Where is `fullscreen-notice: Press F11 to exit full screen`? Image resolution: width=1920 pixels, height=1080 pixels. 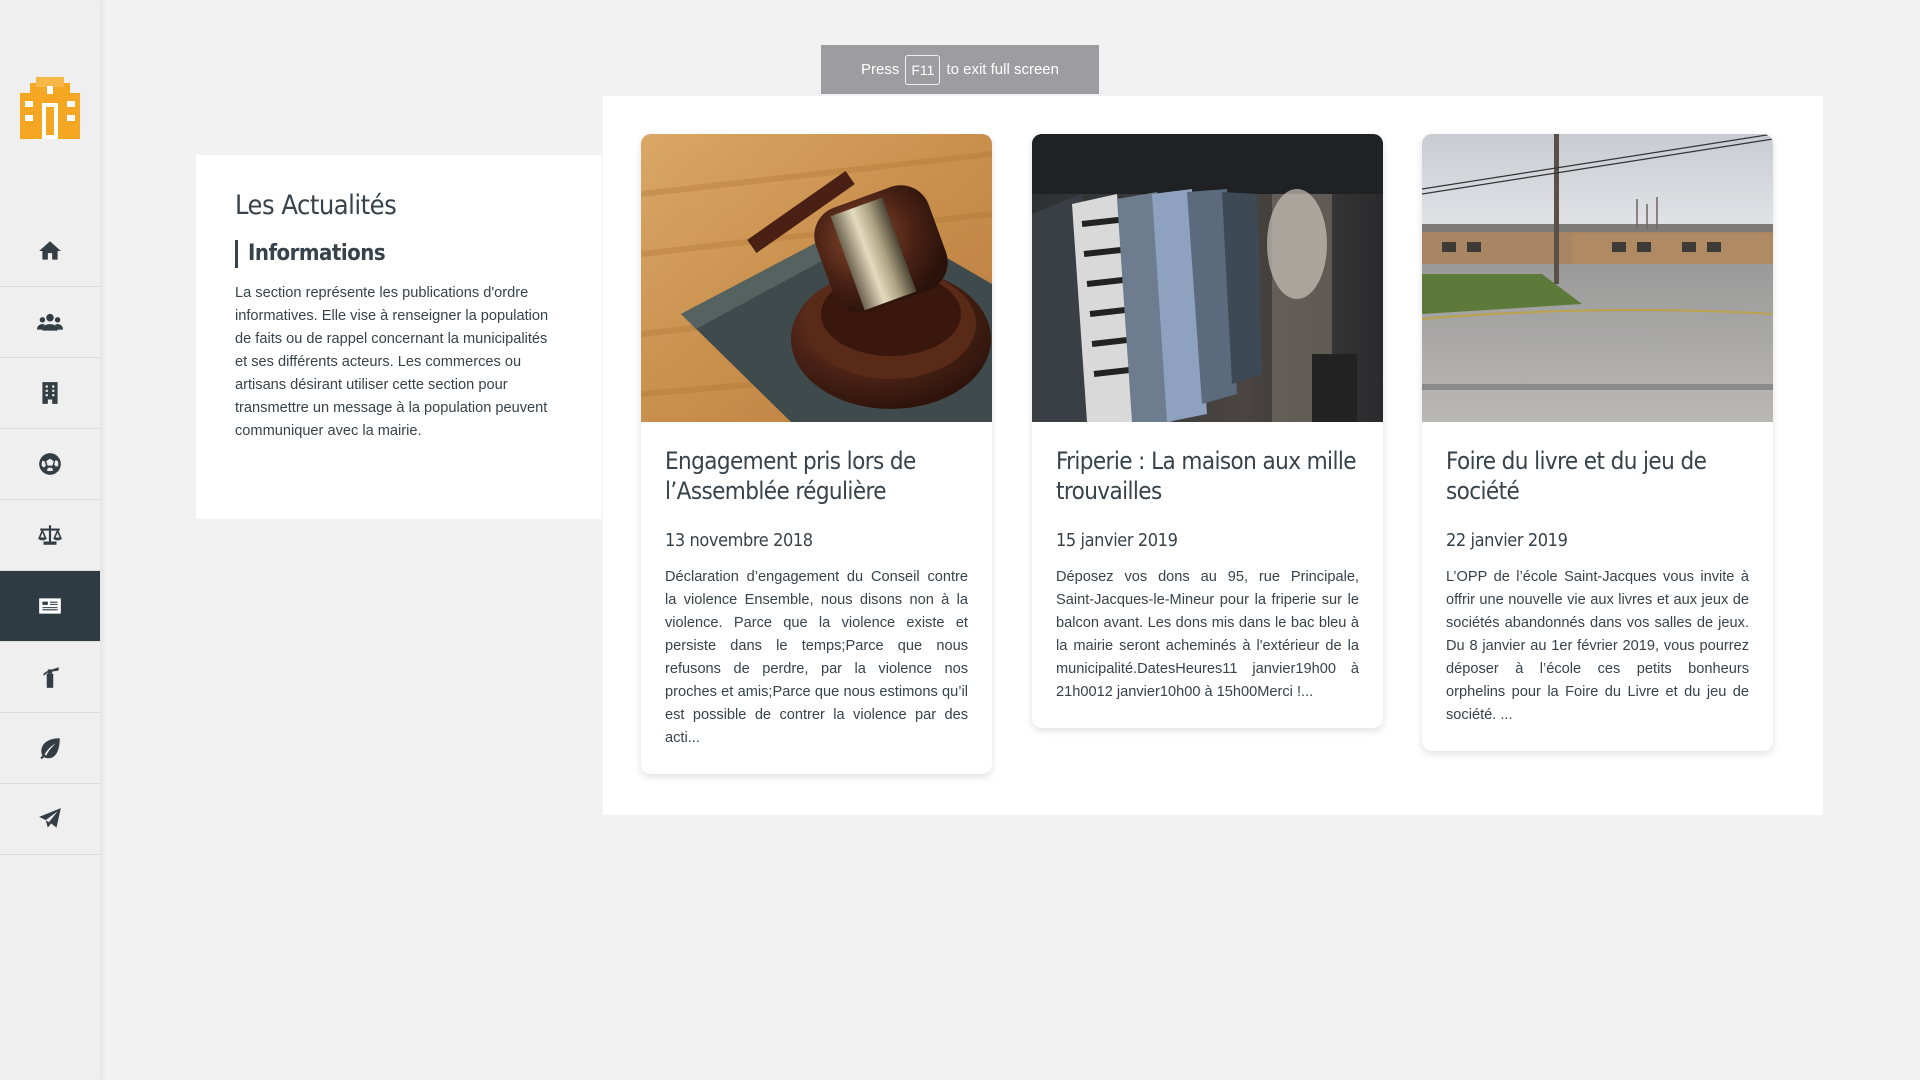 fullscreen-notice: Press F11 to exit full screen is located at coordinates (960, 69).